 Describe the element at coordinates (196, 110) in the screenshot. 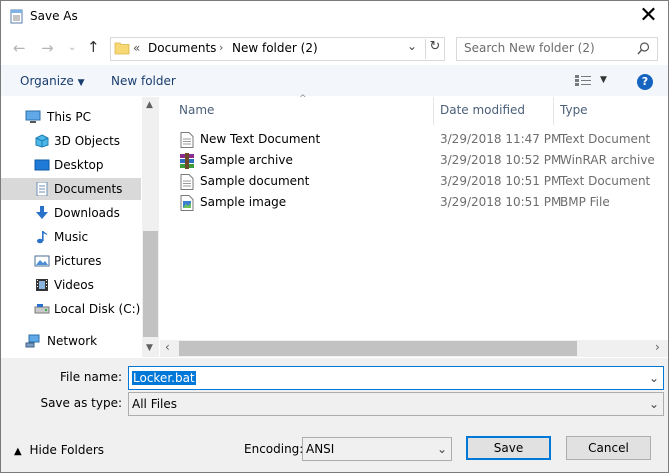

I see `column-header-name: Name` at that location.